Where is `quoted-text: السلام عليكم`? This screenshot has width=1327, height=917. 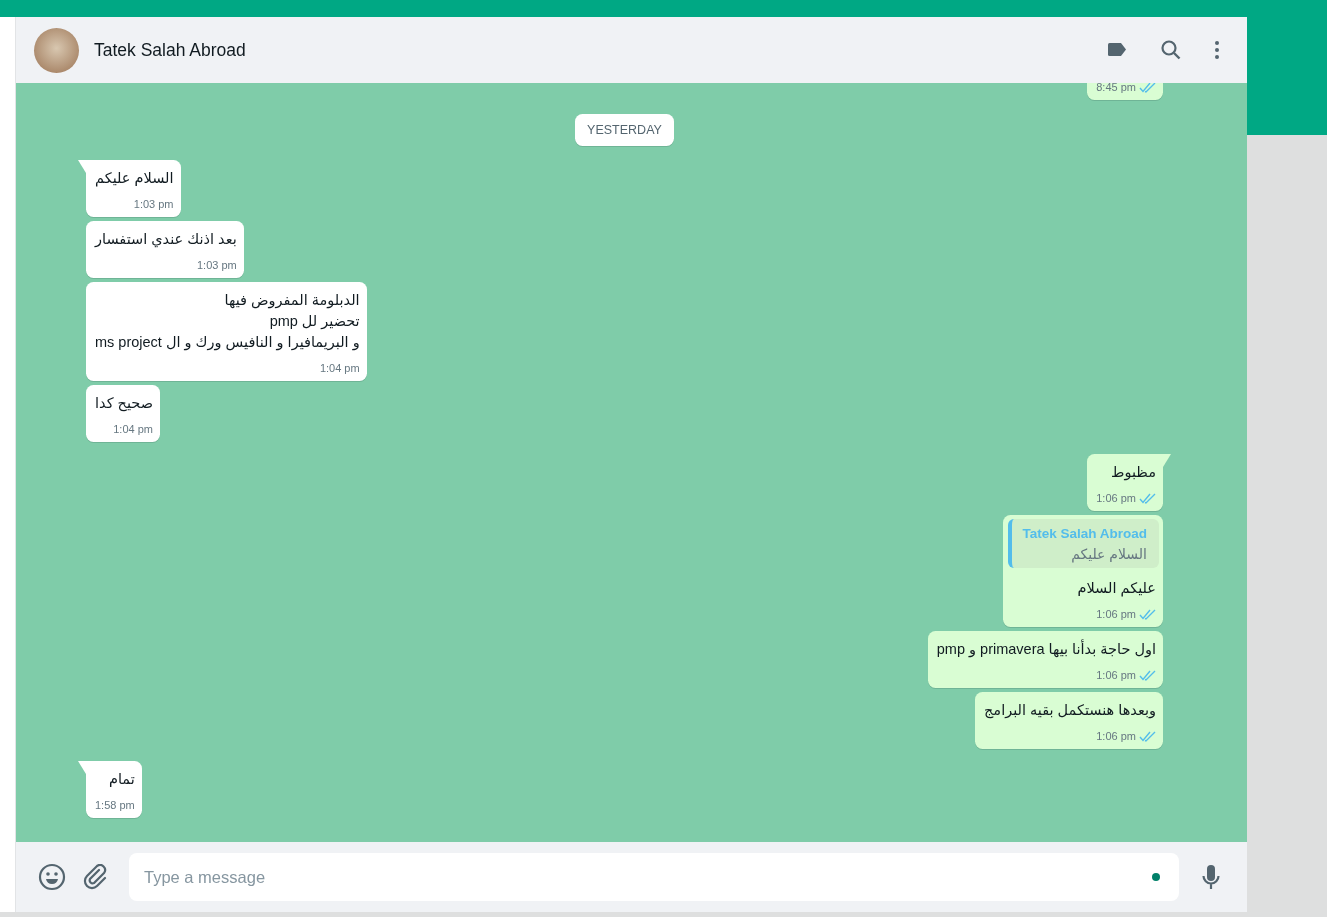
quoted-text: السلام عليكم is located at coordinates (1108, 554).